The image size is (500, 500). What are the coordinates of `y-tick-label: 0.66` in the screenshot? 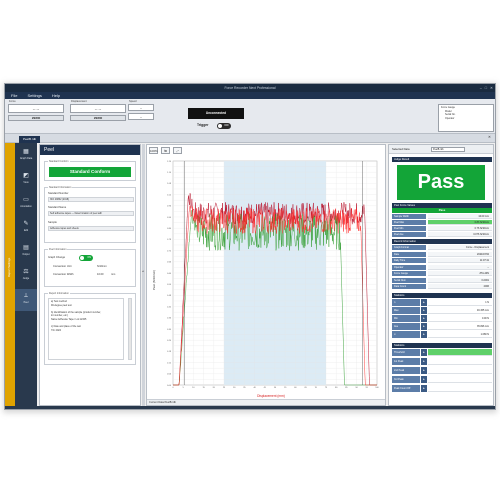 It's located at (169, 263).